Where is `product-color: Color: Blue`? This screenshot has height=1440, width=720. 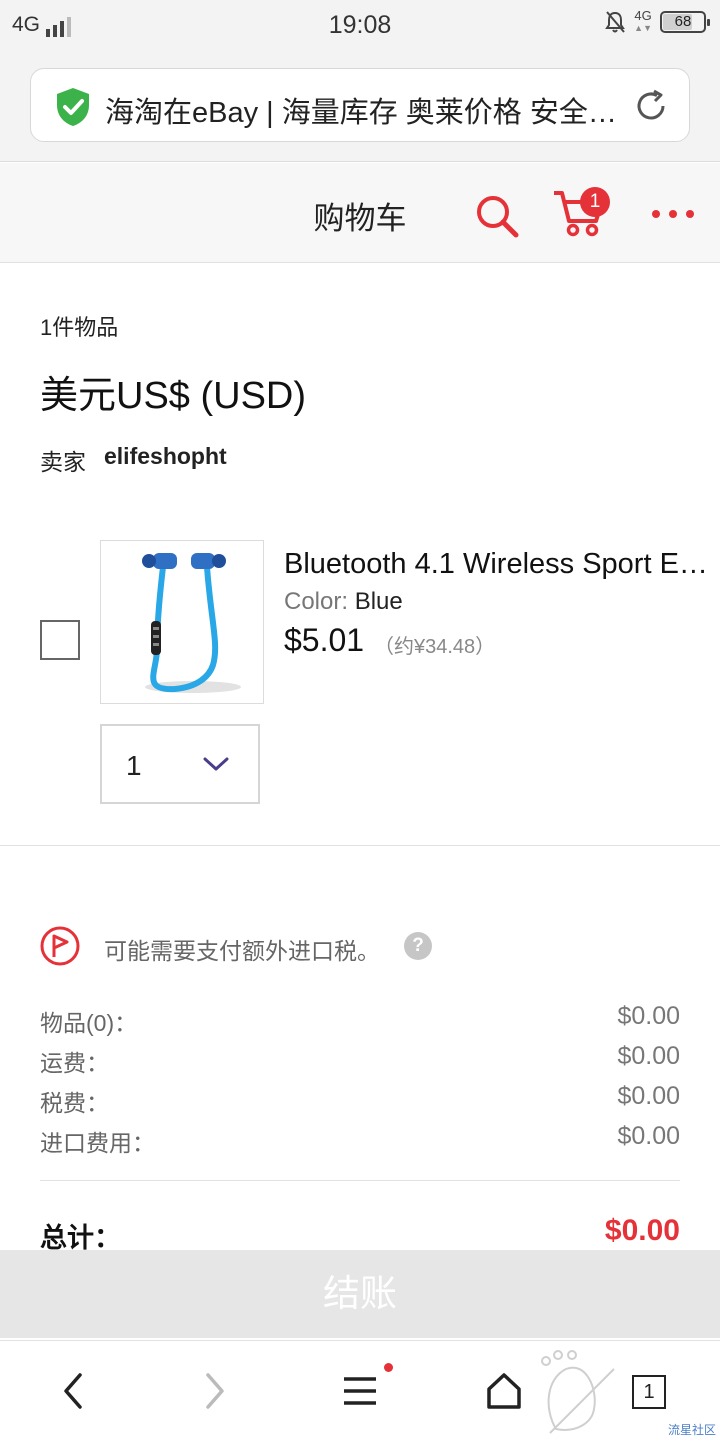 product-color: Color: Blue is located at coordinates (343, 602).